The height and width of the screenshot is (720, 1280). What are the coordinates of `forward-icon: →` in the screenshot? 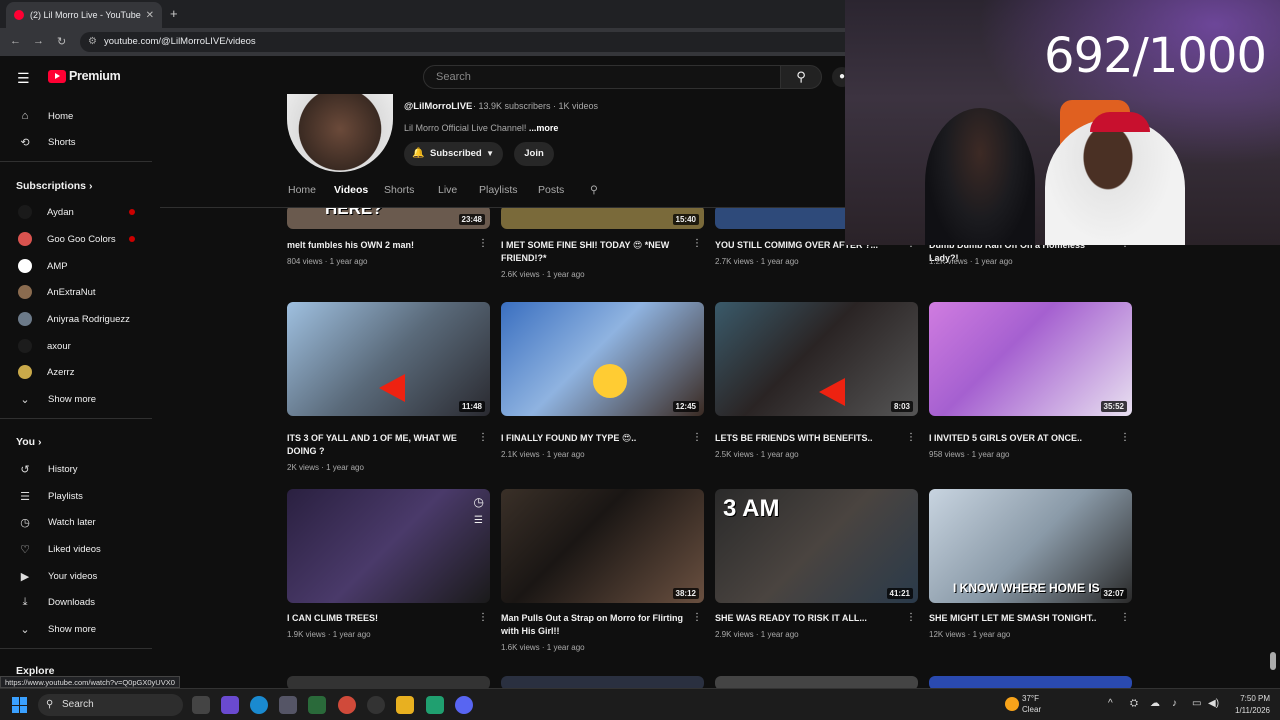 It's located at (38, 41).